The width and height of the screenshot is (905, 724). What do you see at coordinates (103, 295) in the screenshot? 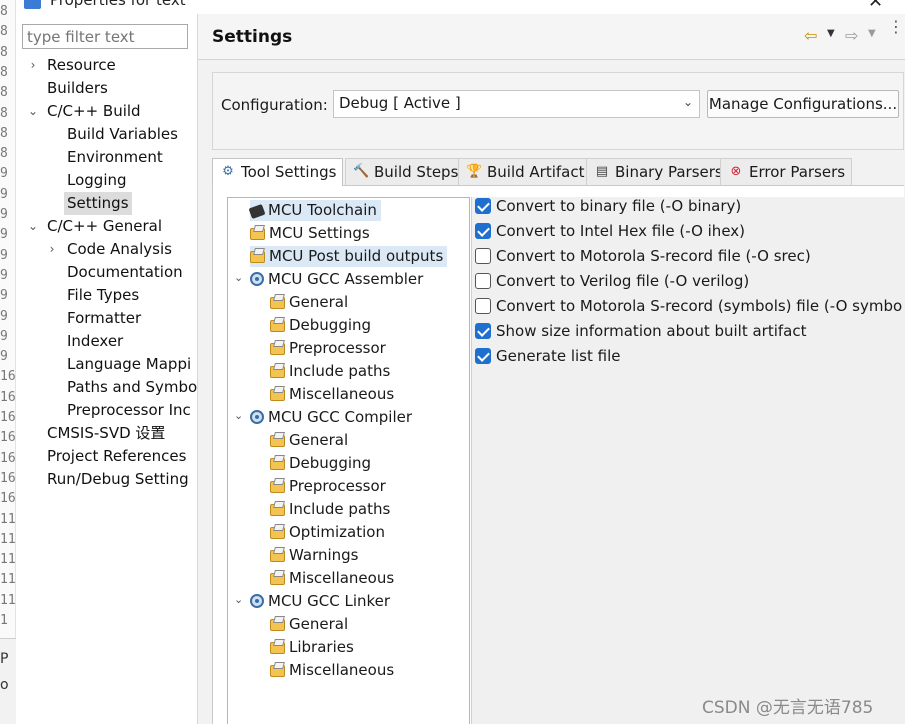
I see `nav-item-file-types: File Types` at bounding box center [103, 295].